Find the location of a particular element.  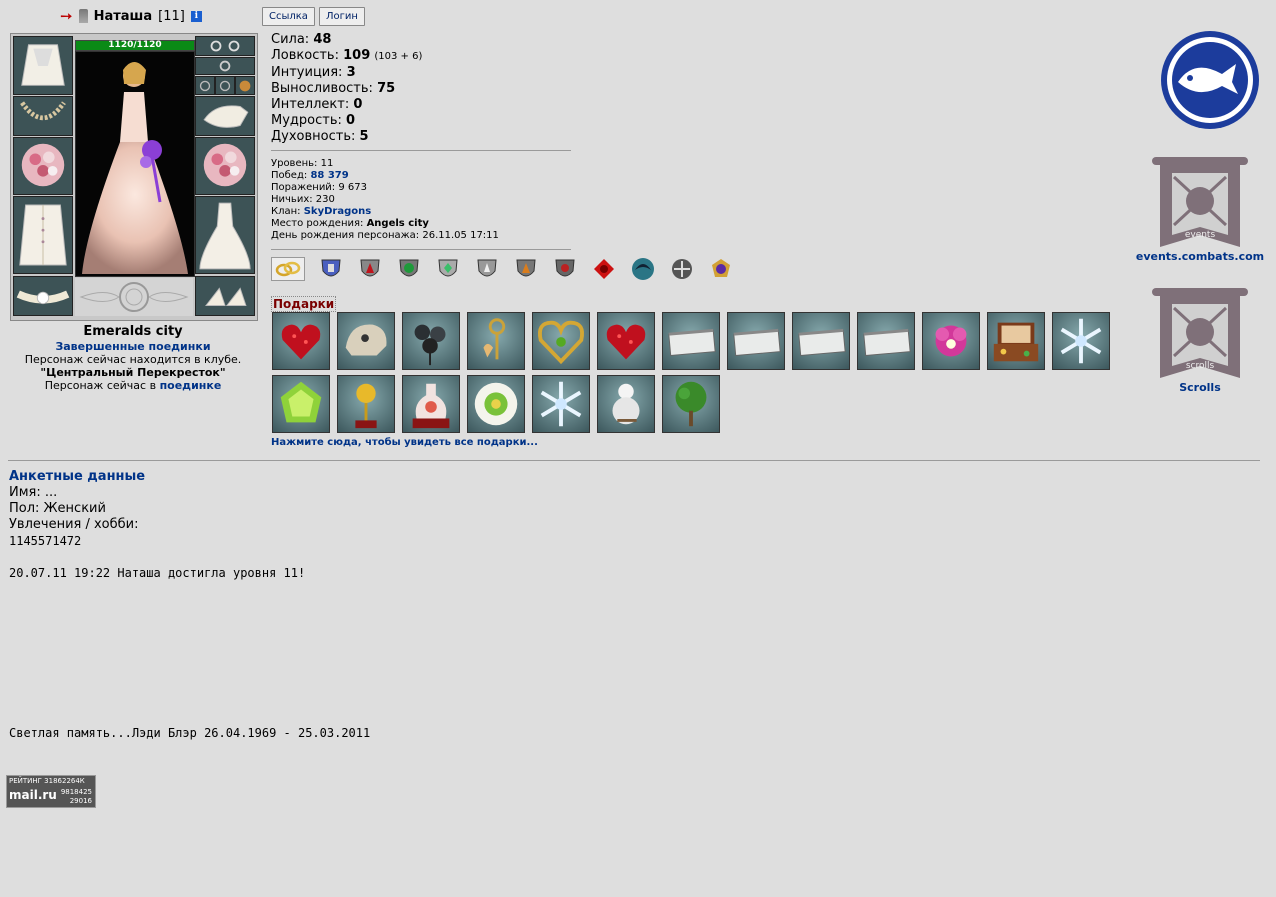

emerald-shield-badge-icon is located at coordinates (447, 269).